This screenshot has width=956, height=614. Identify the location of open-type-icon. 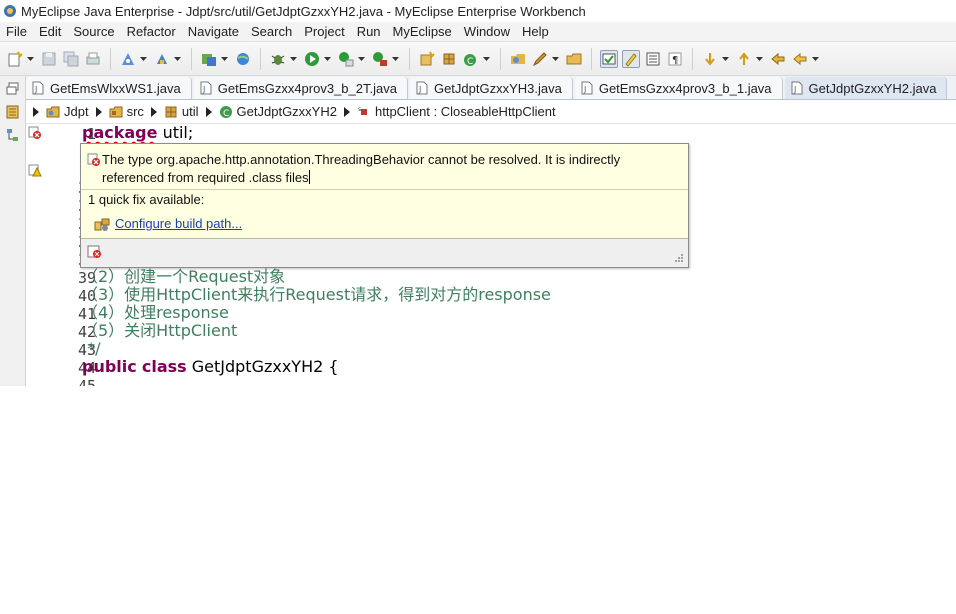
(209, 59).